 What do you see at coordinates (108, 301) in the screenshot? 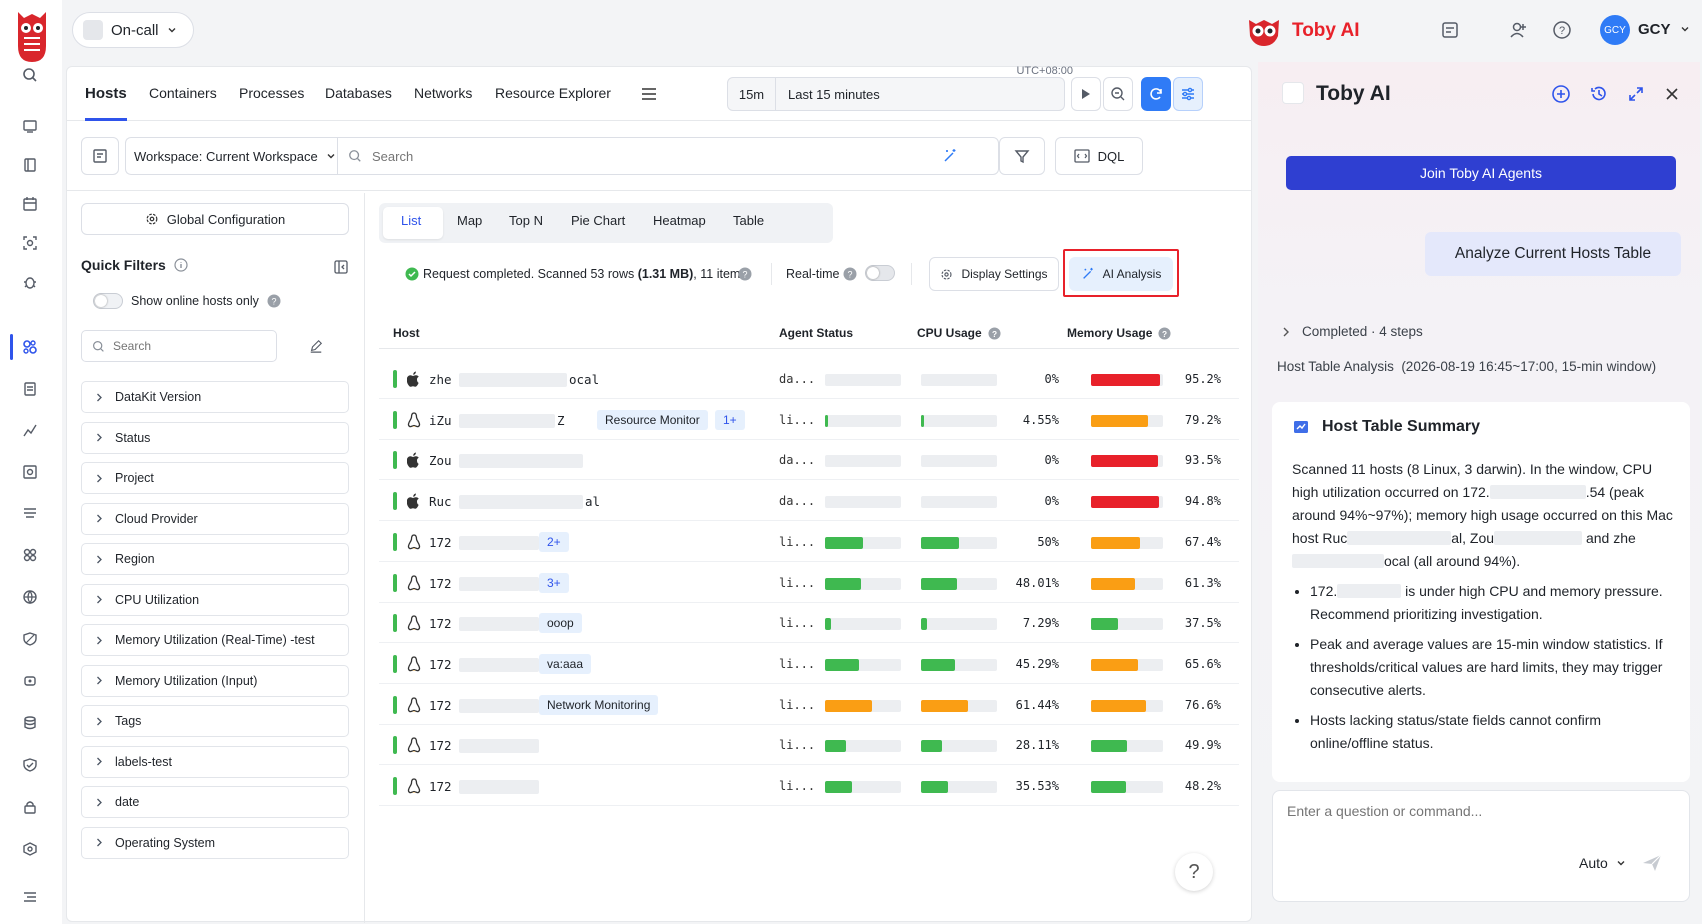
I see `online-only-toggle` at bounding box center [108, 301].